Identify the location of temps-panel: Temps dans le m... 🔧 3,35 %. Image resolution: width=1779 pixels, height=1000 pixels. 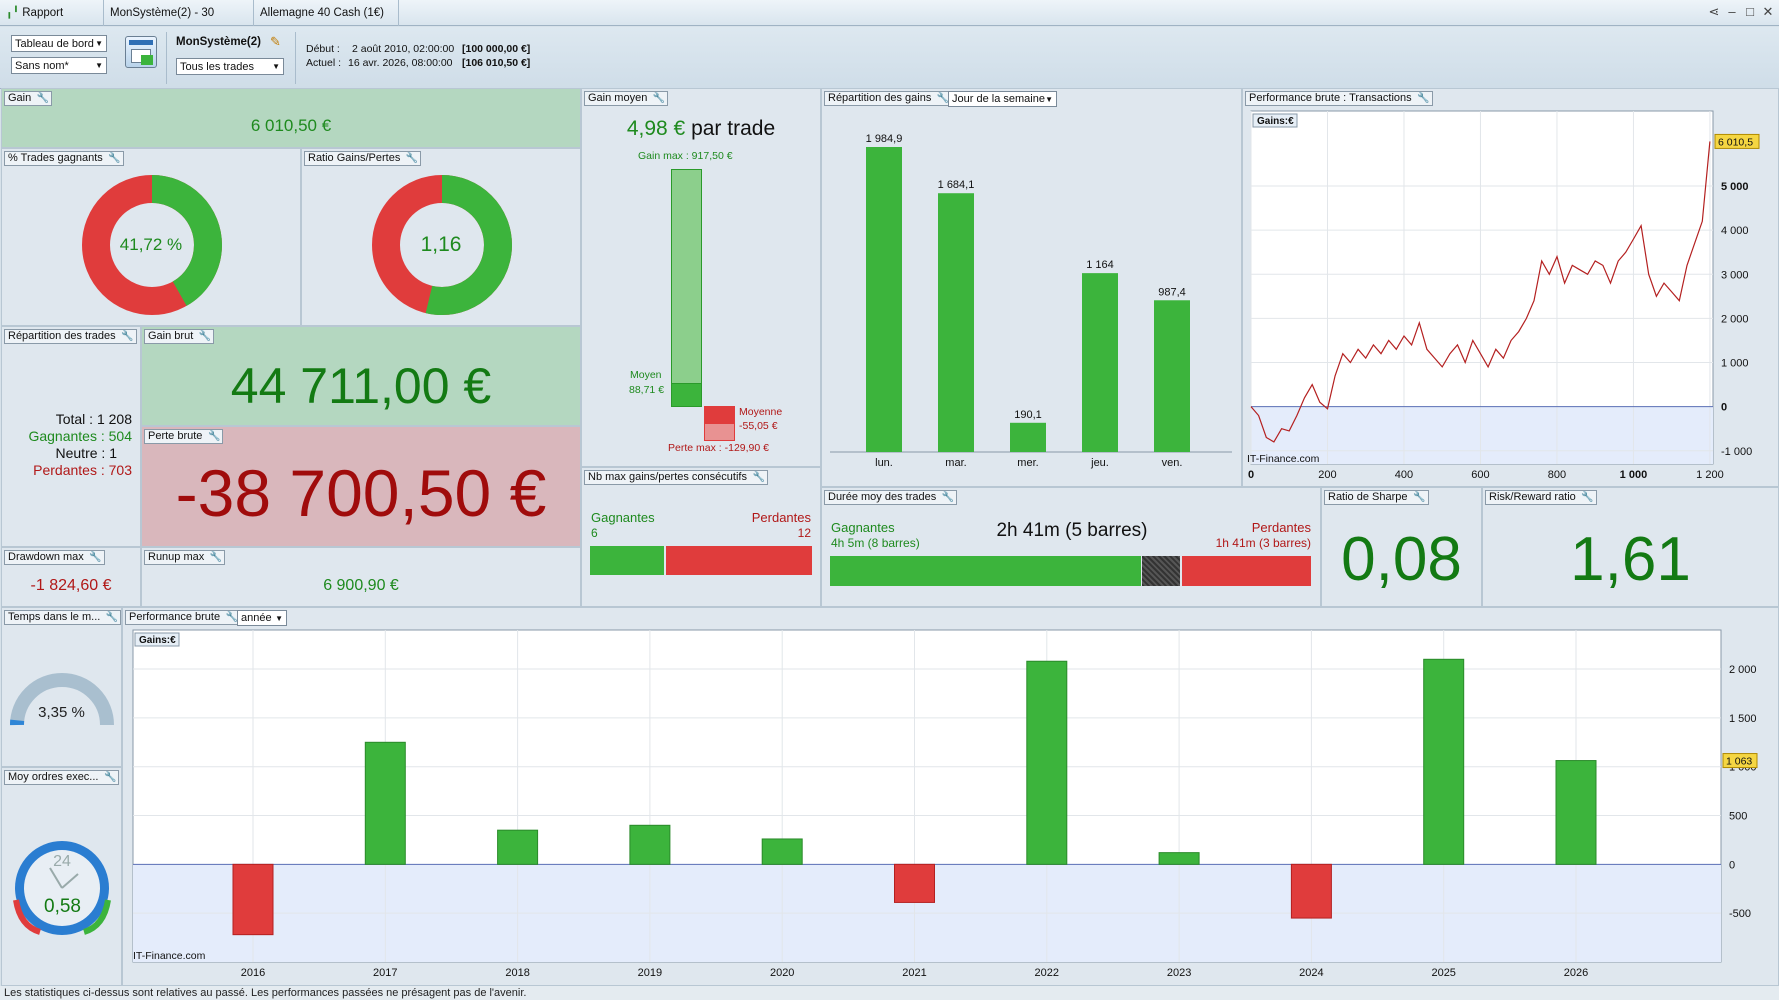
(61, 687).